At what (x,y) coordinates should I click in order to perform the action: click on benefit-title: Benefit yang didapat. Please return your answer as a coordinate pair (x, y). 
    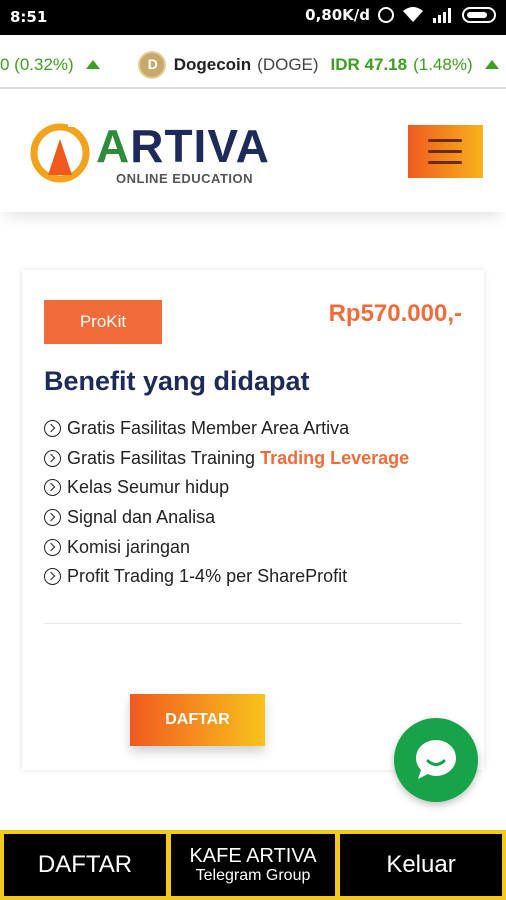
    Looking at the image, I should click on (177, 381).